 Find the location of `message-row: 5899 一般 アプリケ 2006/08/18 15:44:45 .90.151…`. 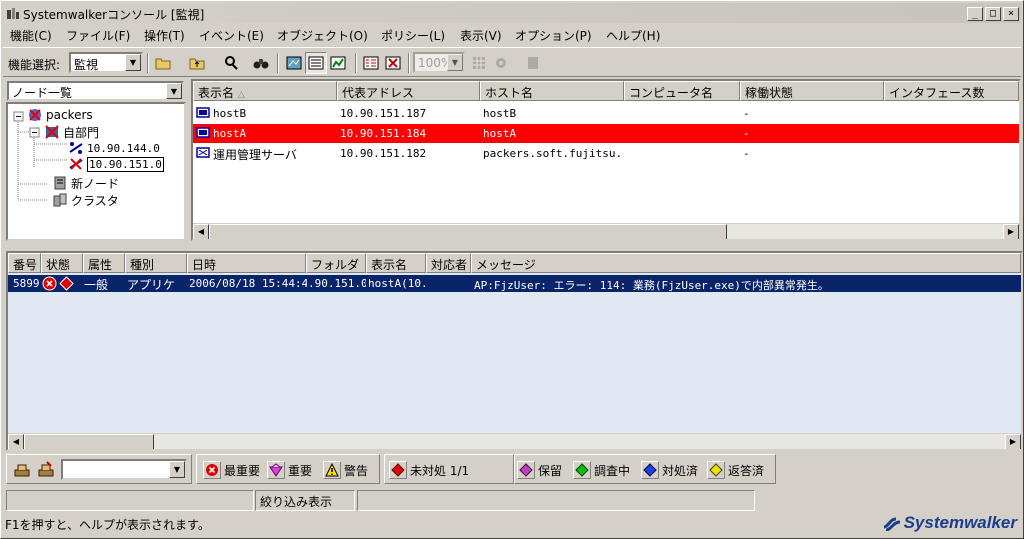

message-row: 5899 一般 アプリケ 2006/08/18 15:44:45 .90.151… is located at coordinates (514, 283).